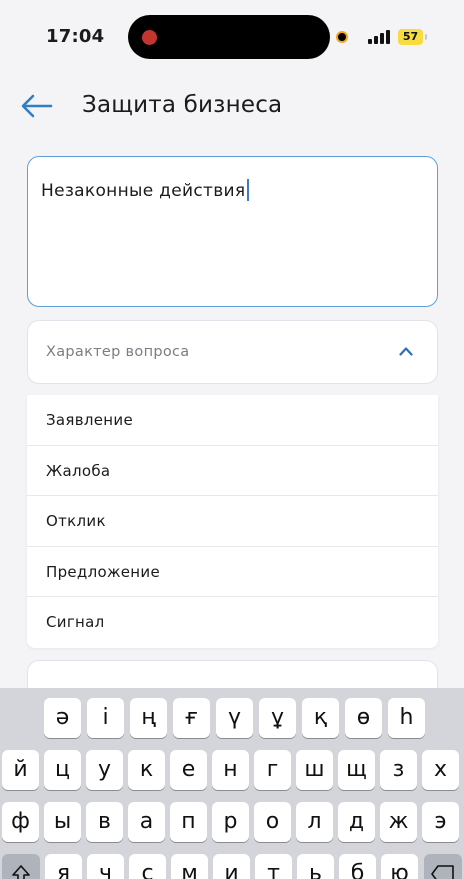 The width and height of the screenshot is (464, 879). I want to click on cellular-signal-icon, so click(380, 36).